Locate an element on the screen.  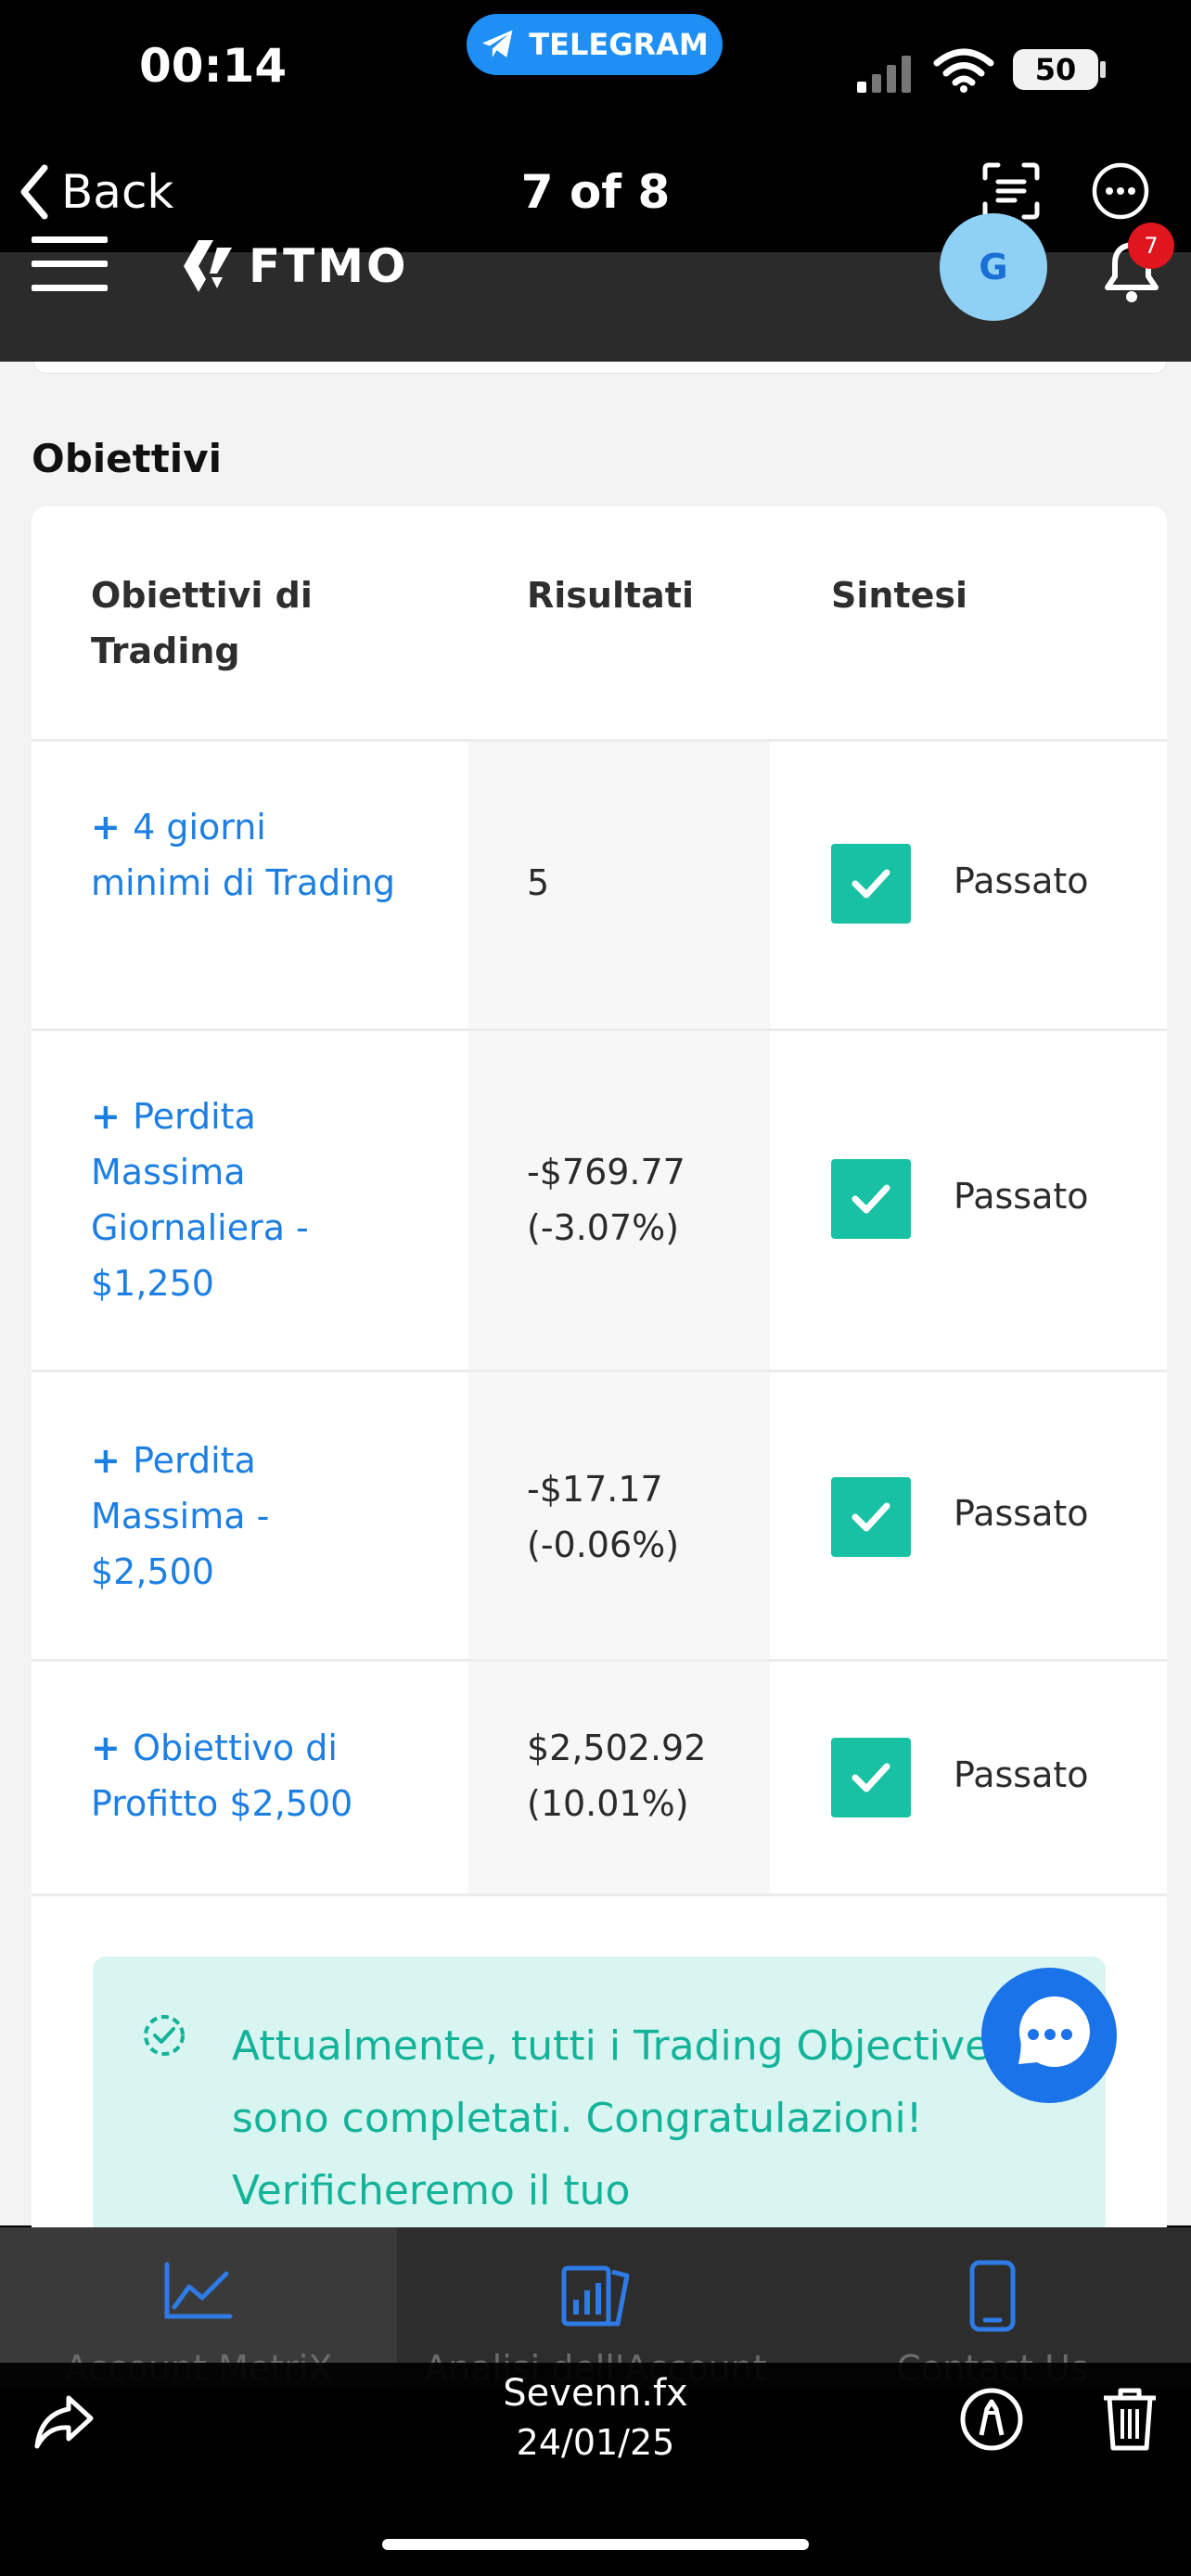
status-time: 00:14 is located at coordinates (213, 66).